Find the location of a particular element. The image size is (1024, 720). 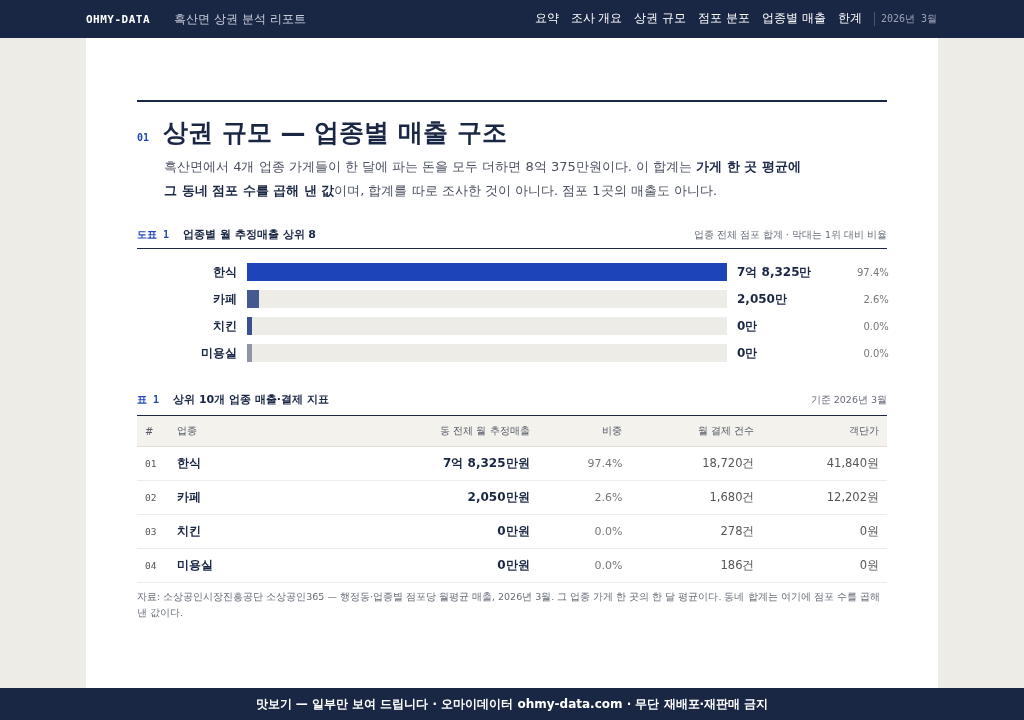

table-cell: 1,680건 is located at coordinates (696, 497).